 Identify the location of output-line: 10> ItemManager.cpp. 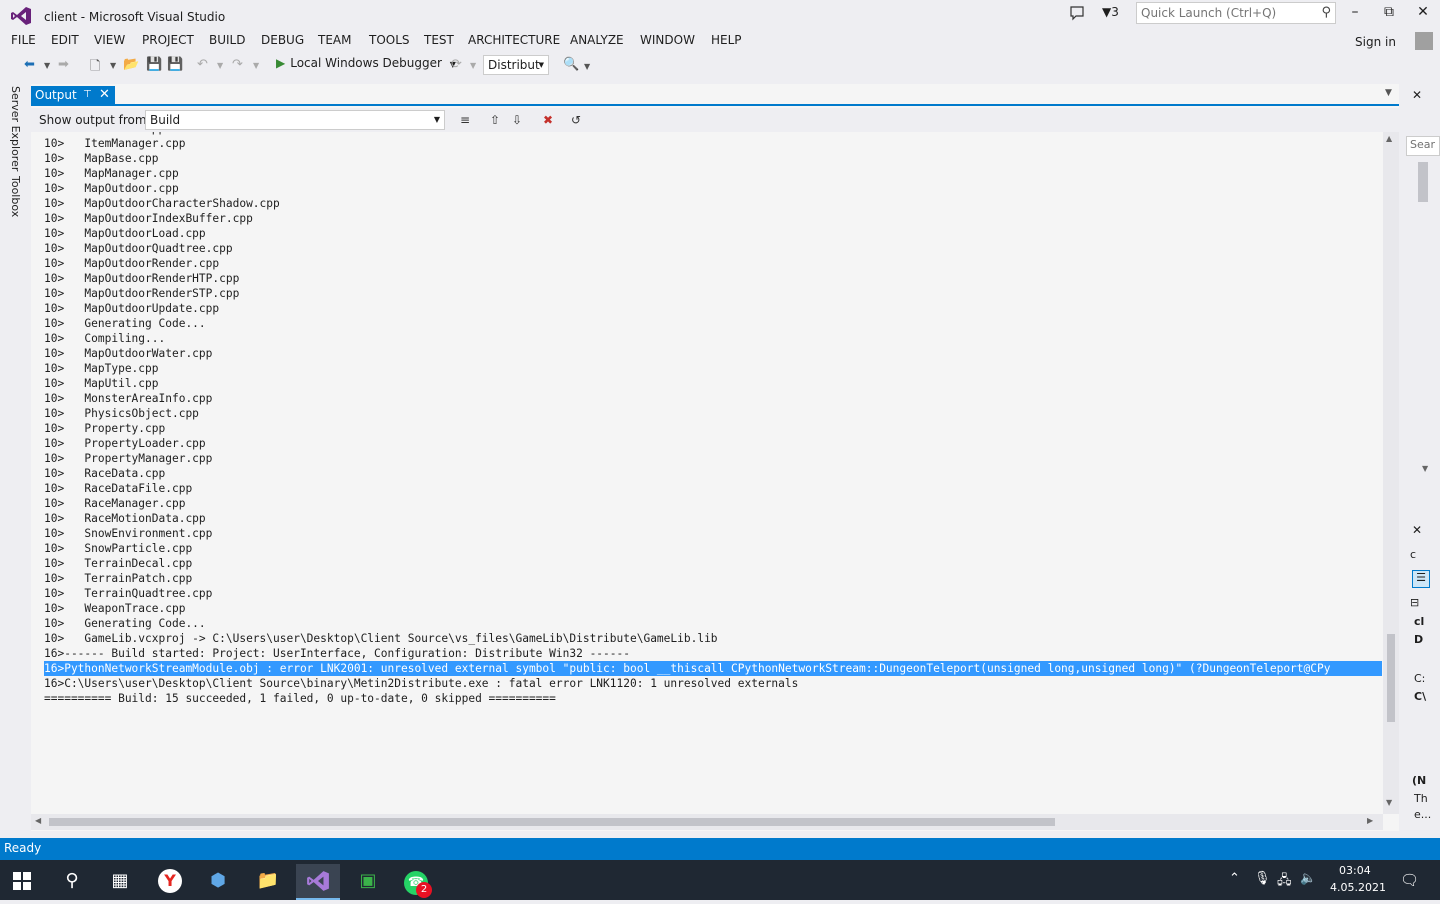
(713, 143).